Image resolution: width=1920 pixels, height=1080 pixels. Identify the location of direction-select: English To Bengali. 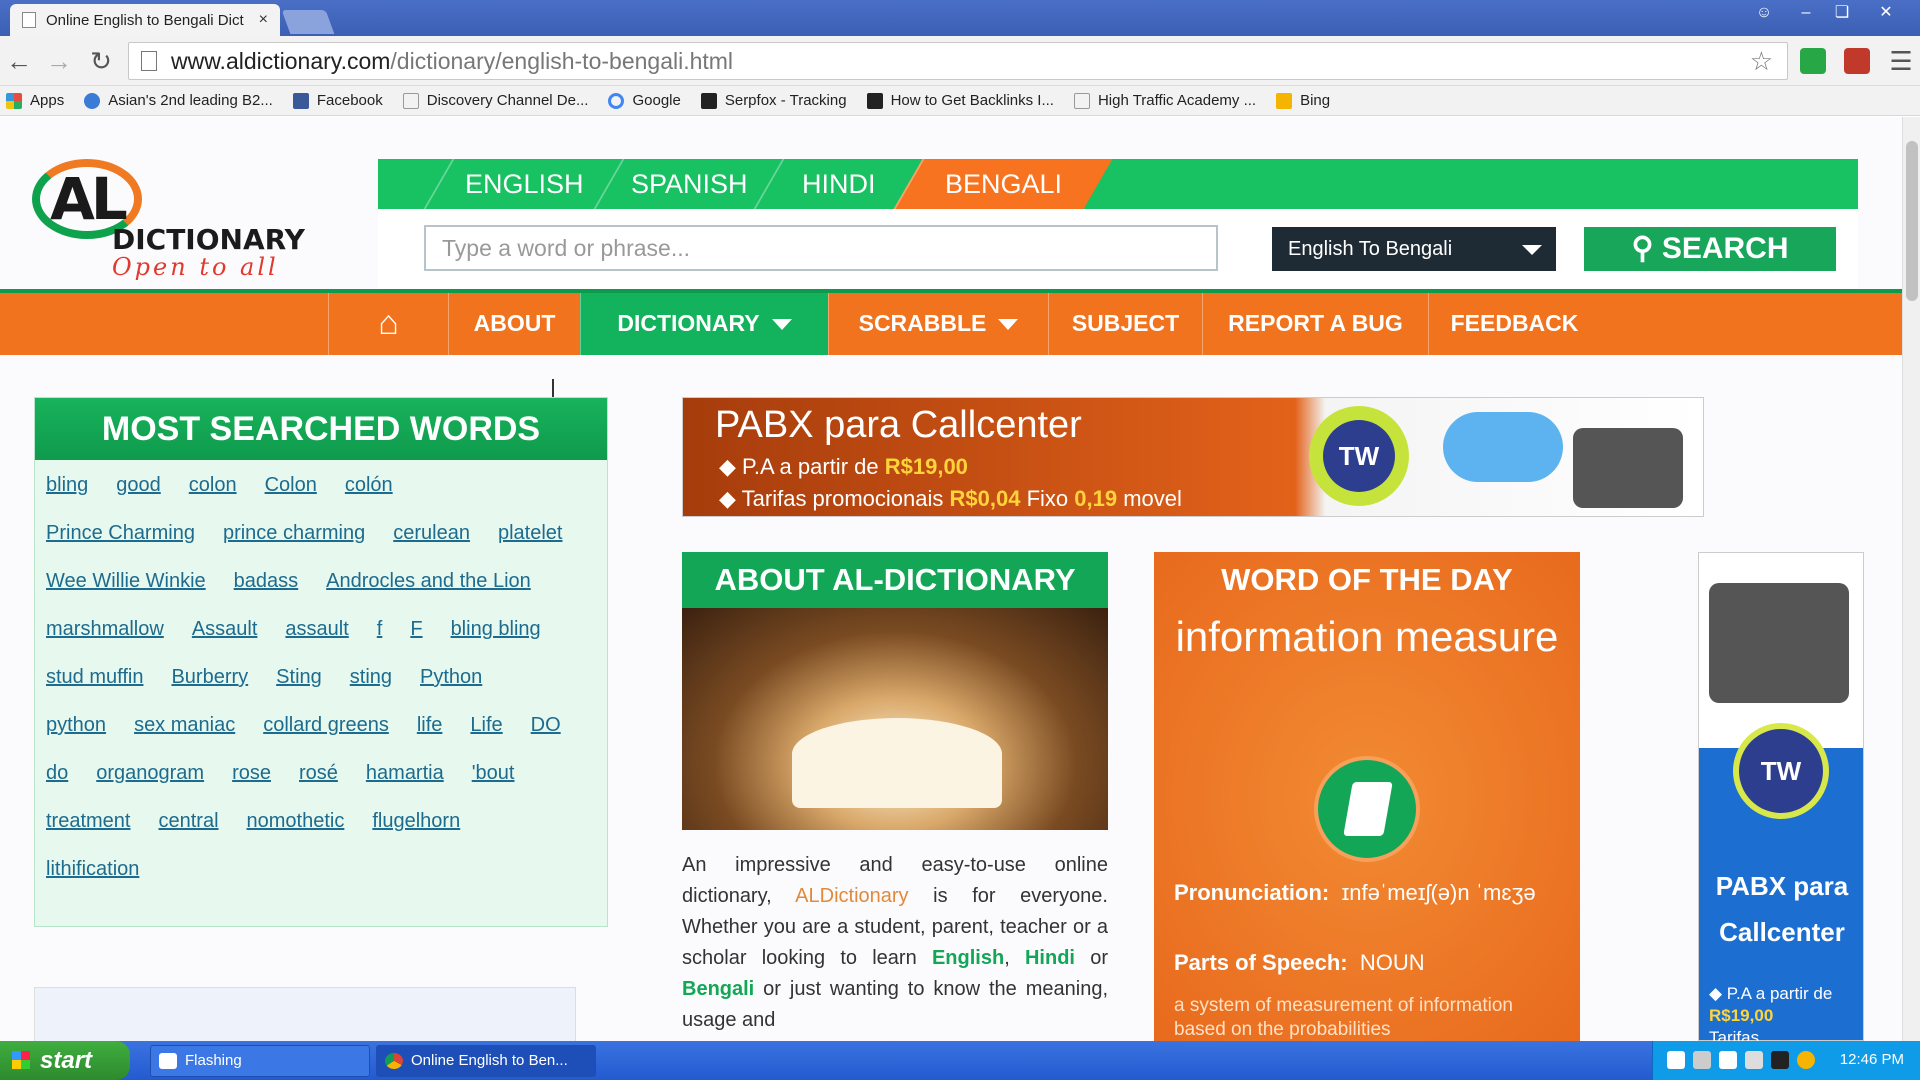
(1414, 249).